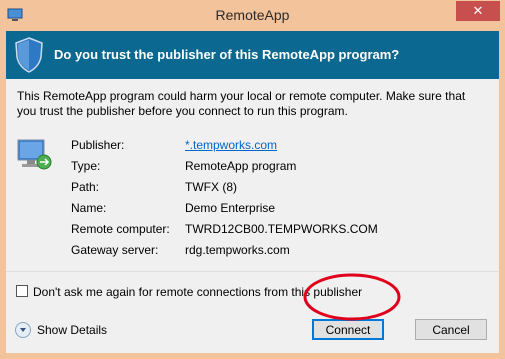 The image size is (505, 359). What do you see at coordinates (29, 55) in the screenshot?
I see `shield-icon` at bounding box center [29, 55].